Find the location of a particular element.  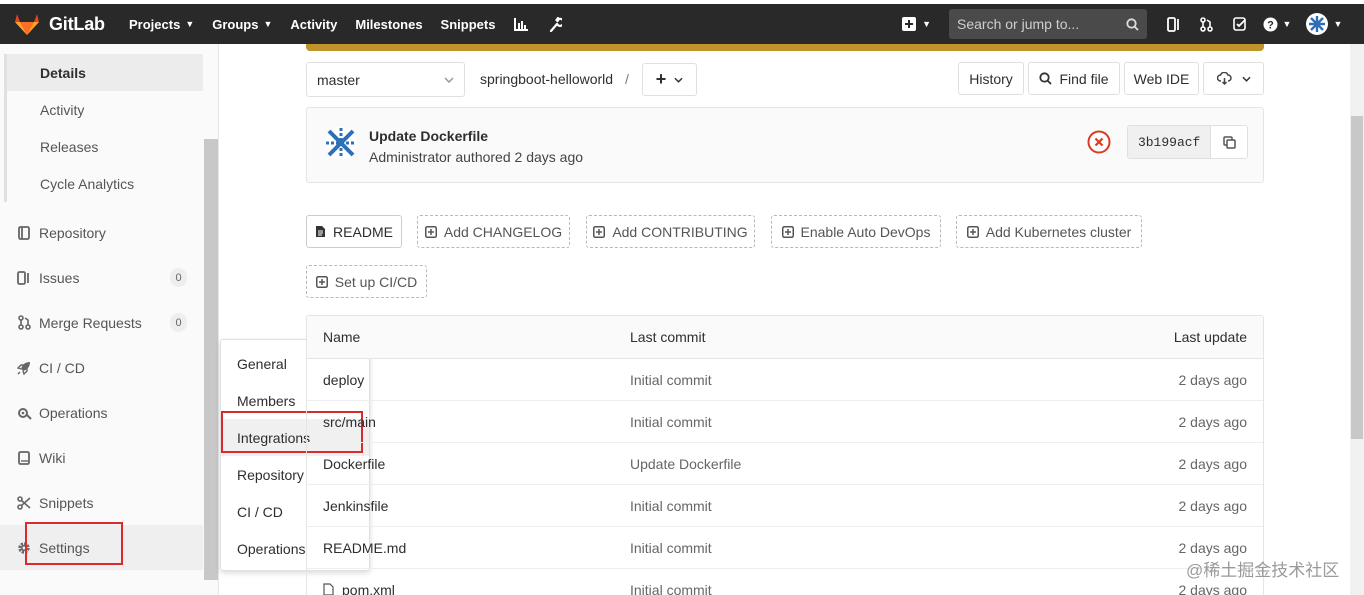

user-menu: ▼ is located at coordinates (1324, 24).